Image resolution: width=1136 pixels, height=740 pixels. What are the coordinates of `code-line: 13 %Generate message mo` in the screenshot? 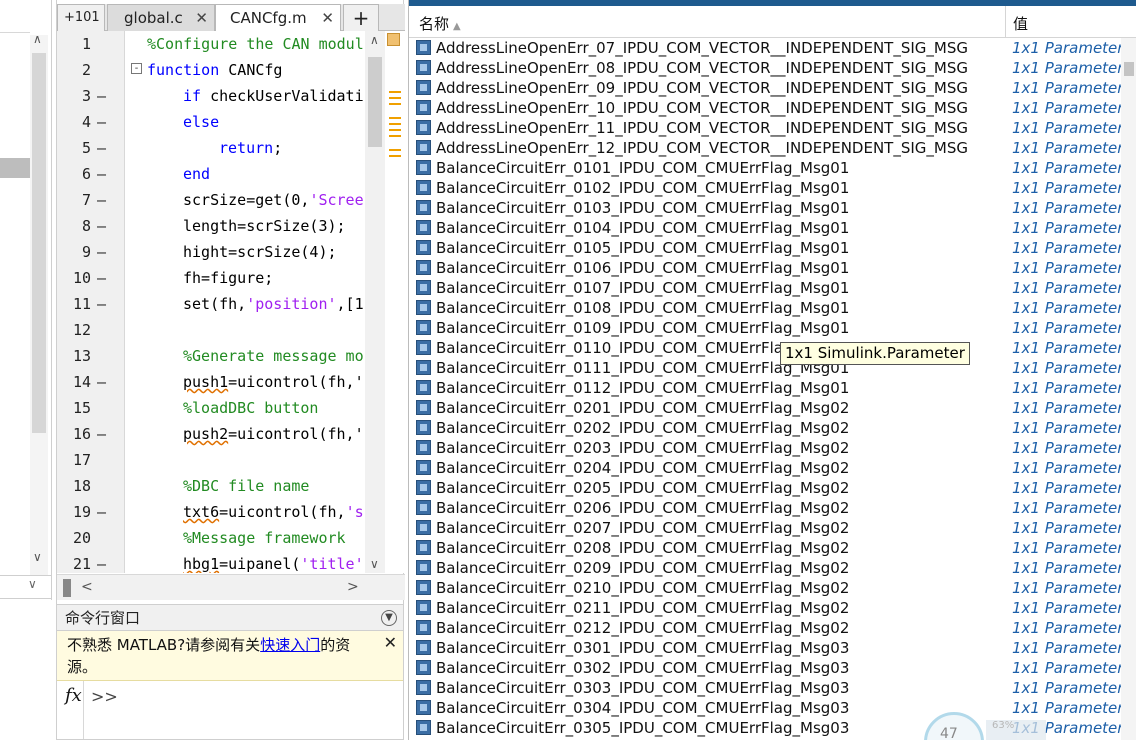 It's located at (211, 356).